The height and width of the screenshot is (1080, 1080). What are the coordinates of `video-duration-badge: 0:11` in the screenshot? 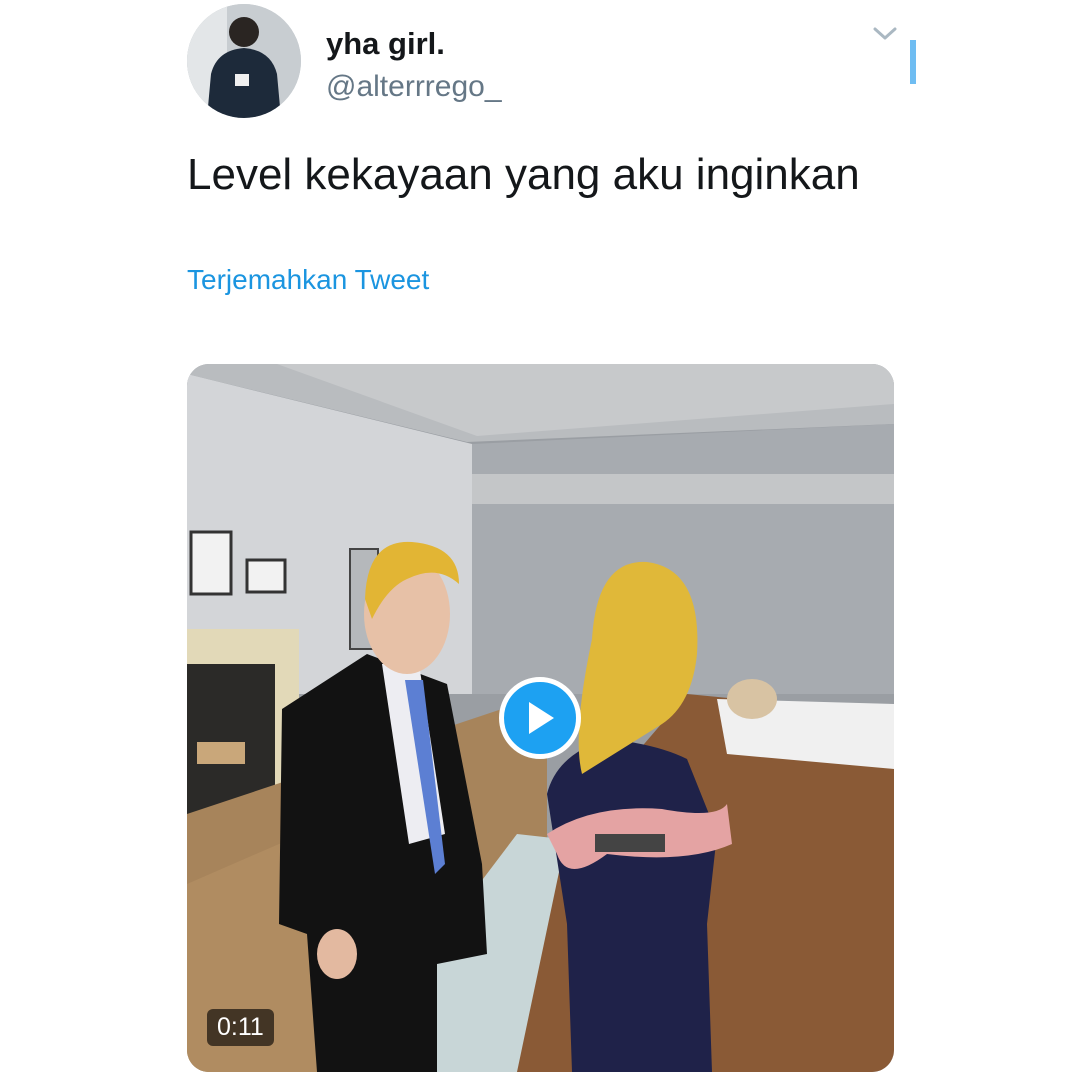 It's located at (240, 1027).